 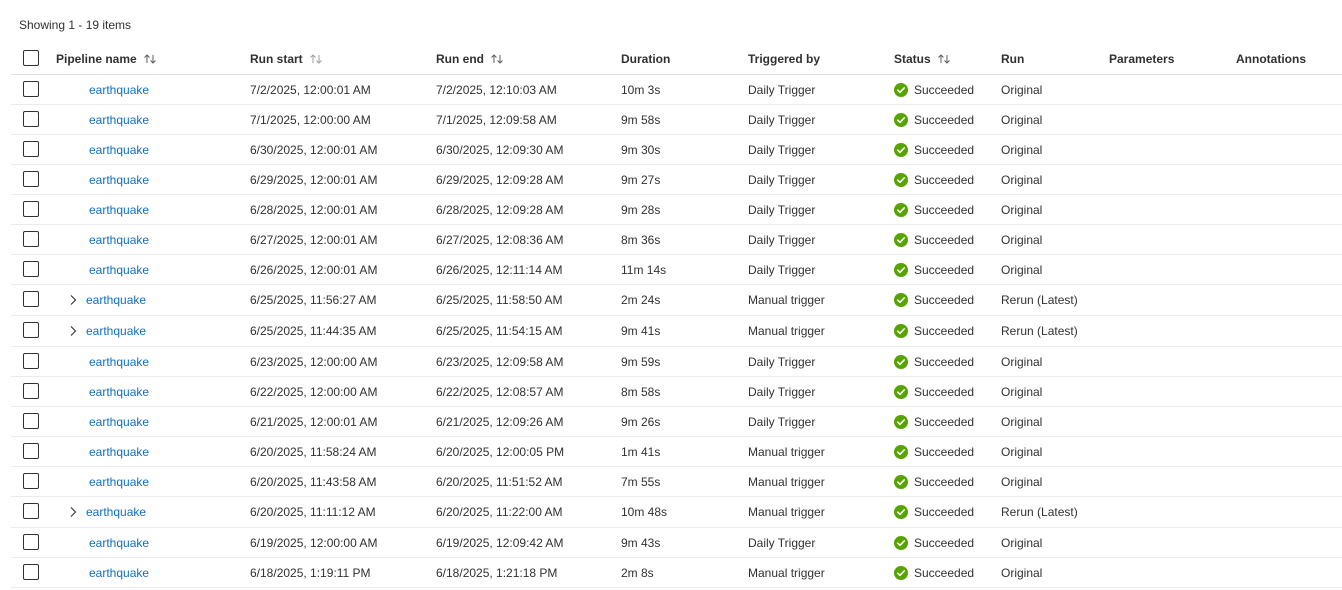 I want to click on column-header-duration: Duration, so click(x=645, y=58).